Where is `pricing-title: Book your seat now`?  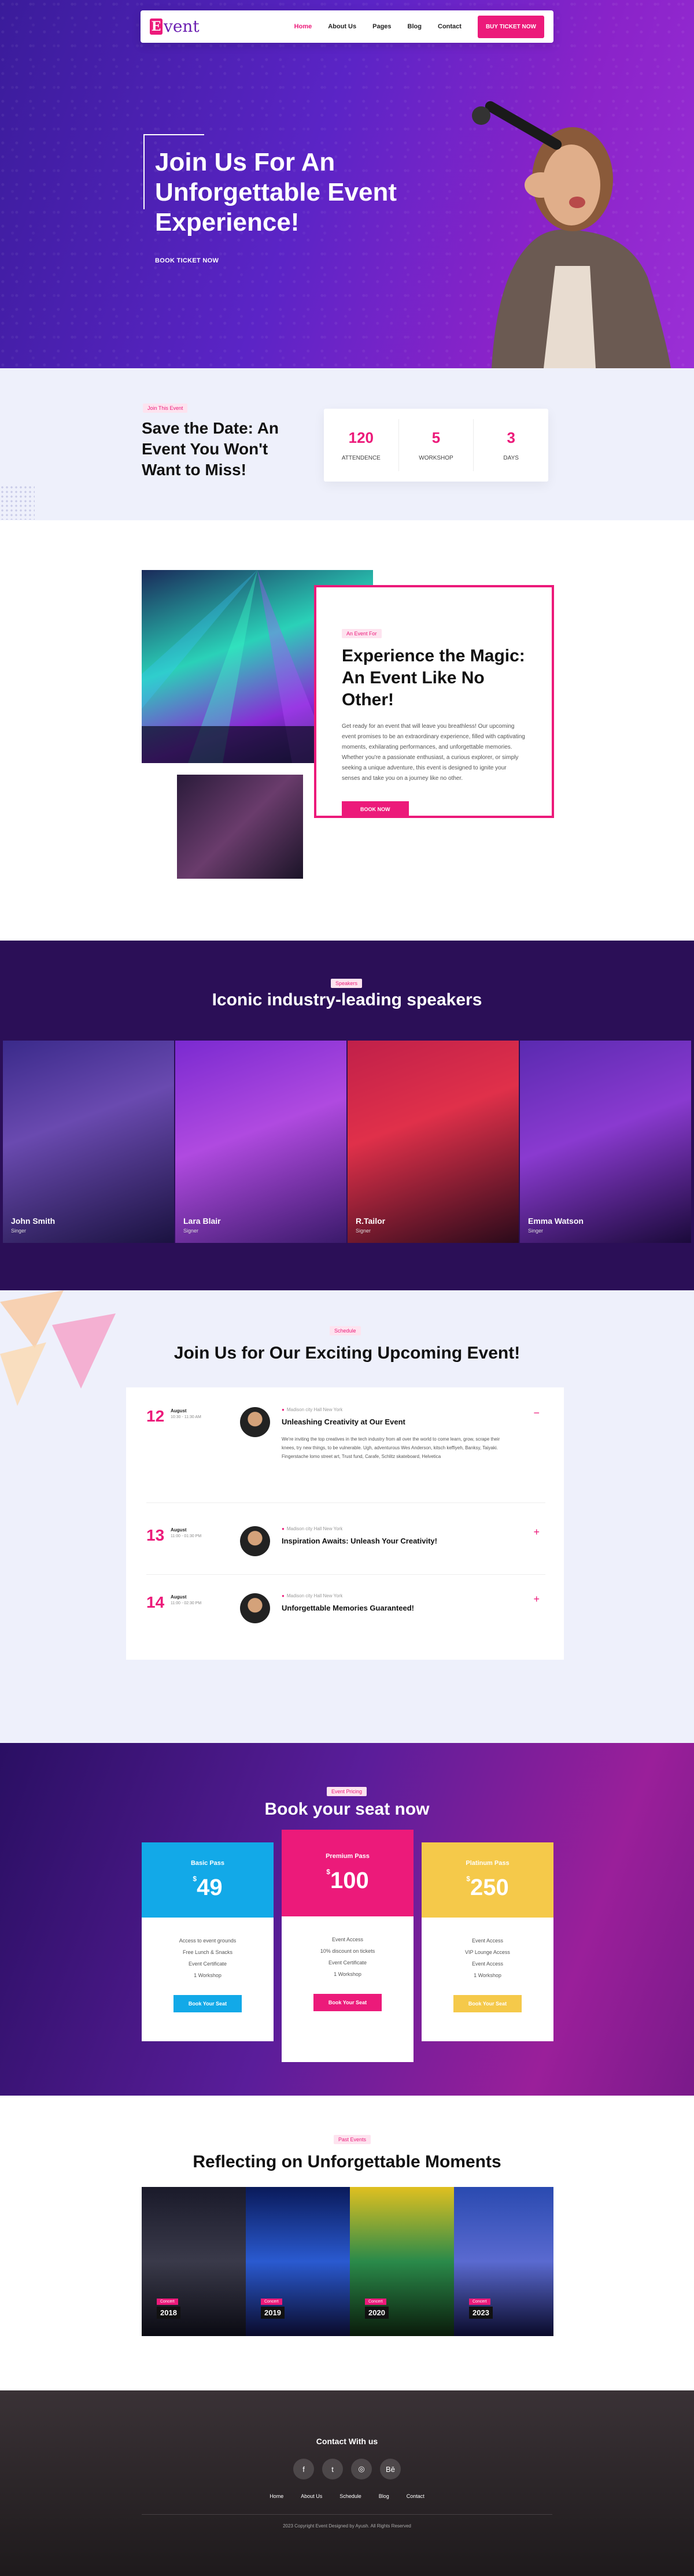
pricing-title: Book your seat now is located at coordinates (347, 1809).